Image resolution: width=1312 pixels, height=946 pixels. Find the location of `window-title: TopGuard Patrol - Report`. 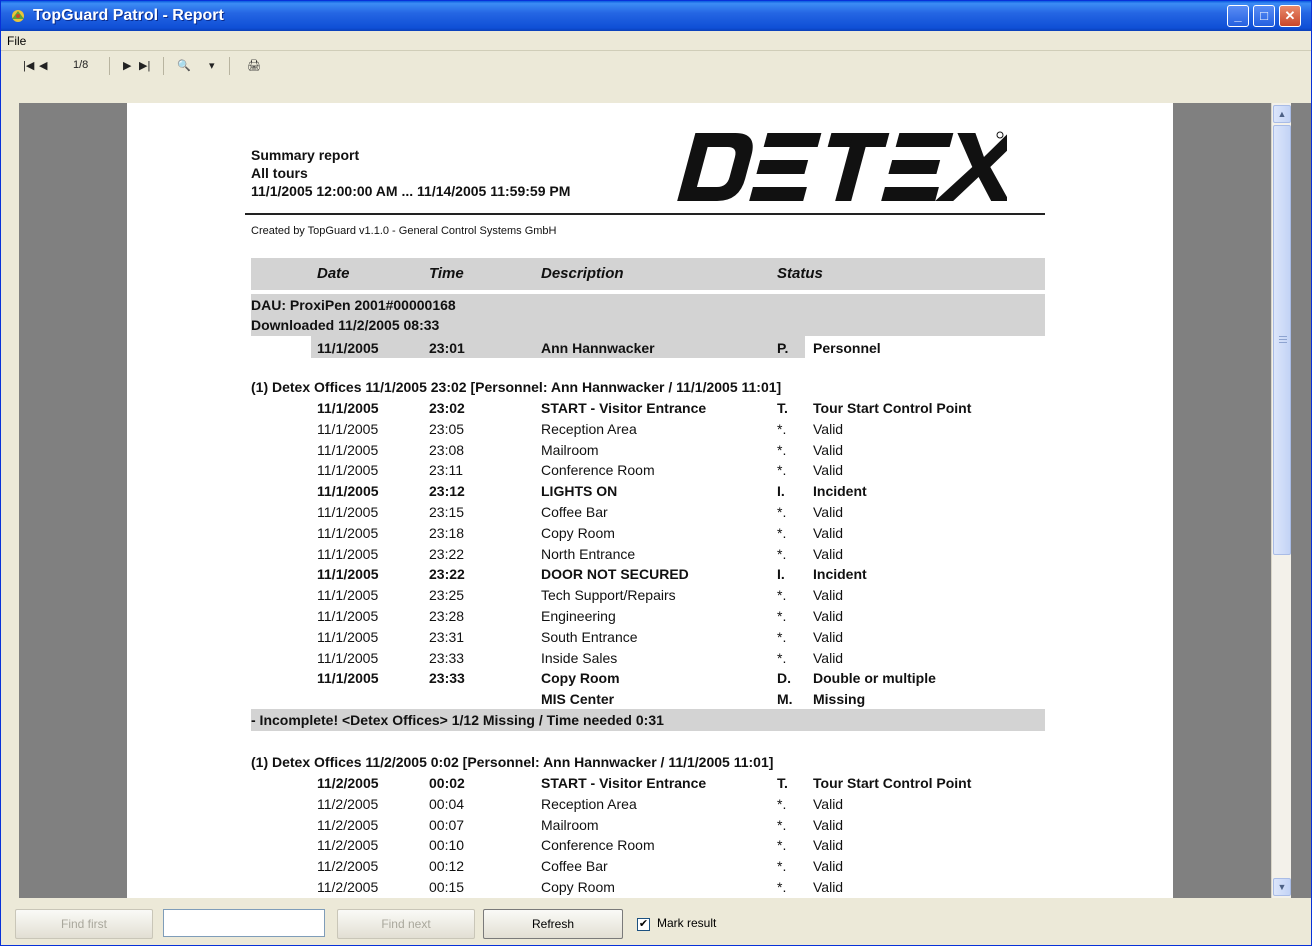

window-title: TopGuard Patrol - Report is located at coordinates (128, 15).